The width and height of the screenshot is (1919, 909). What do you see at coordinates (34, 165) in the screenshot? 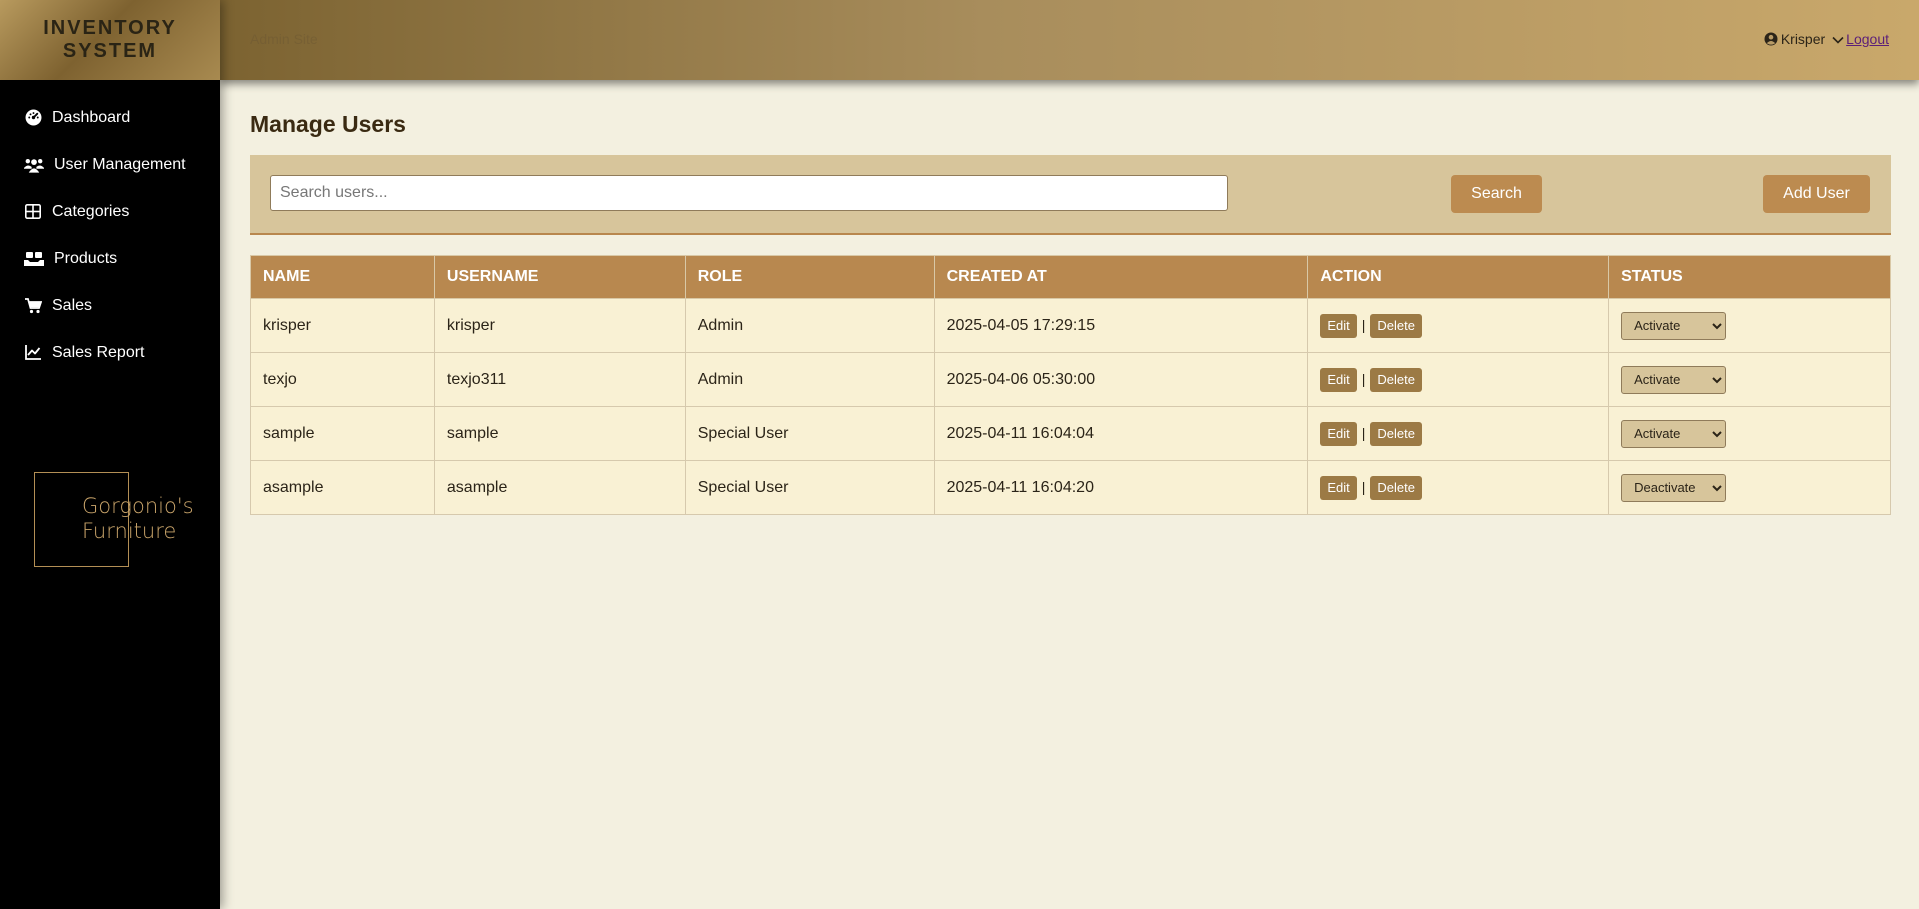
I see `users-icon` at bounding box center [34, 165].